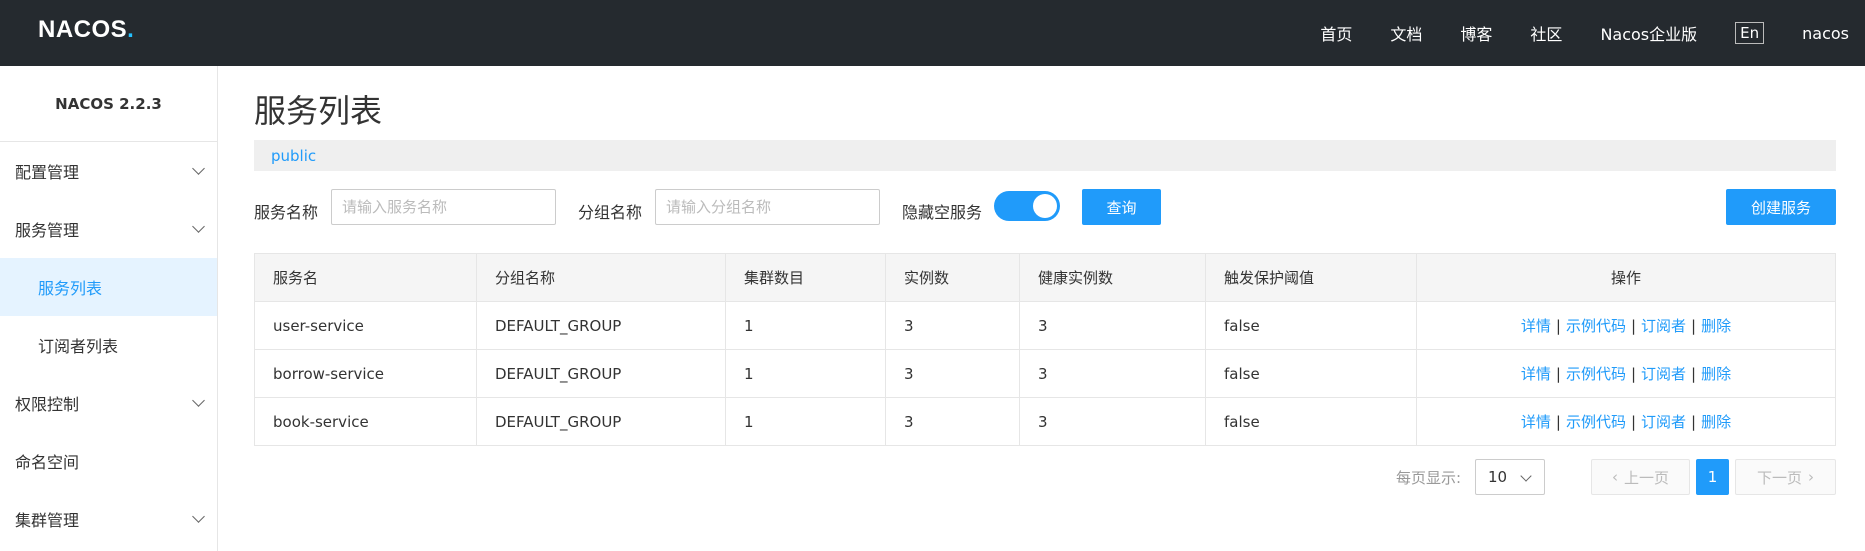 This screenshot has width=1865, height=551. Describe the element at coordinates (1476, 33) in the screenshot. I see `nav-blog: 博客` at that location.